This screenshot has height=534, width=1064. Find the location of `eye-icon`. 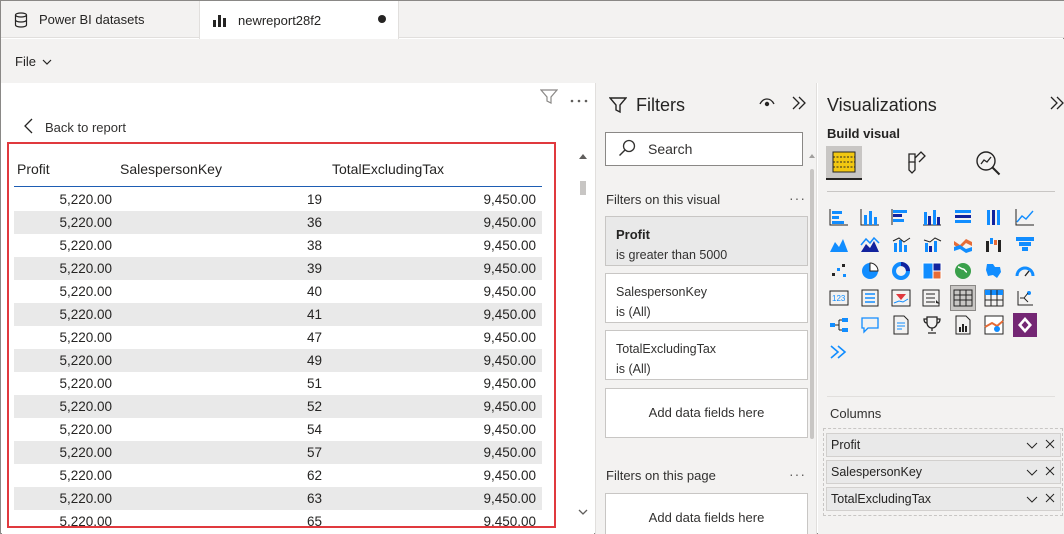

eye-icon is located at coordinates (767, 104).